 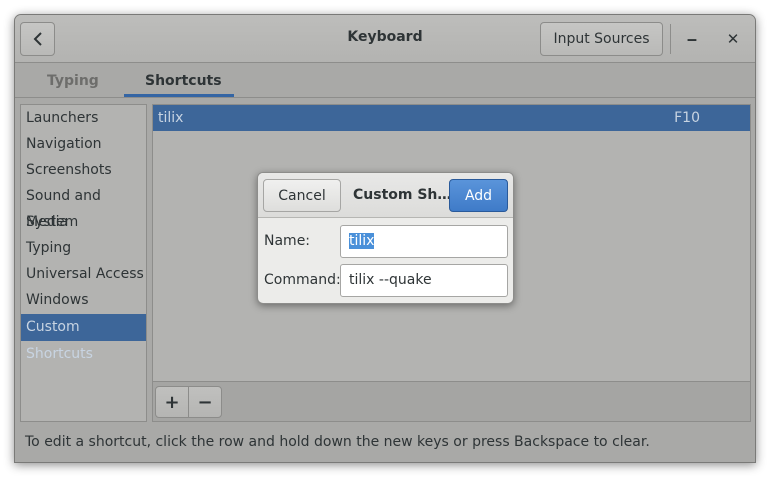 What do you see at coordinates (83, 222) in the screenshot?
I see `sidebar-item-system: System` at bounding box center [83, 222].